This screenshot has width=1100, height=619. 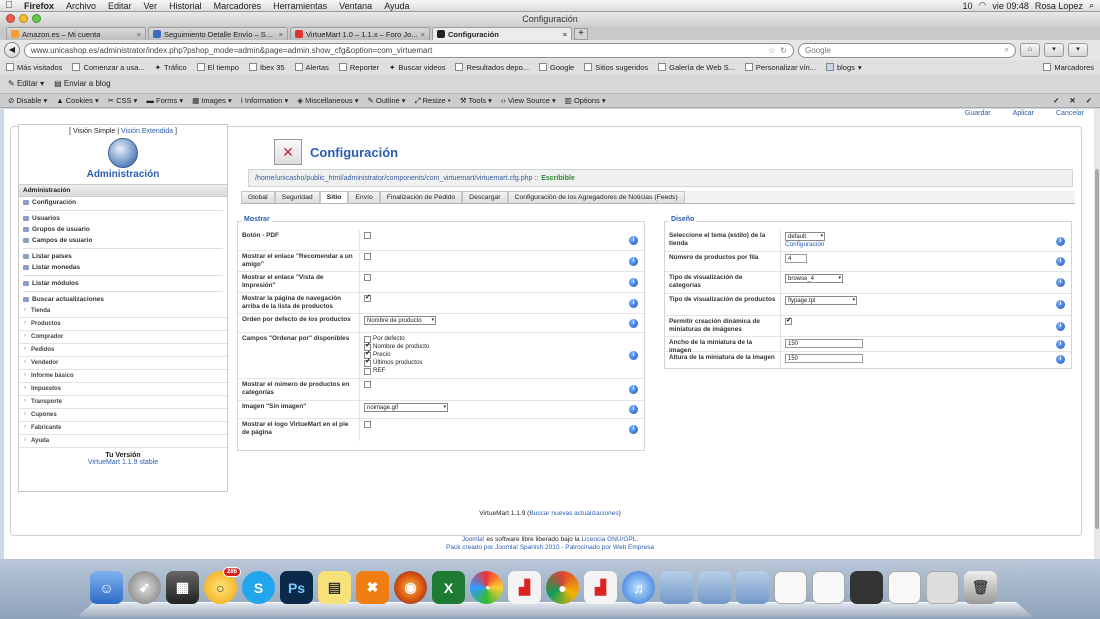 What do you see at coordinates (81, 6) in the screenshot?
I see `menu-archivo: Archivo` at bounding box center [81, 6].